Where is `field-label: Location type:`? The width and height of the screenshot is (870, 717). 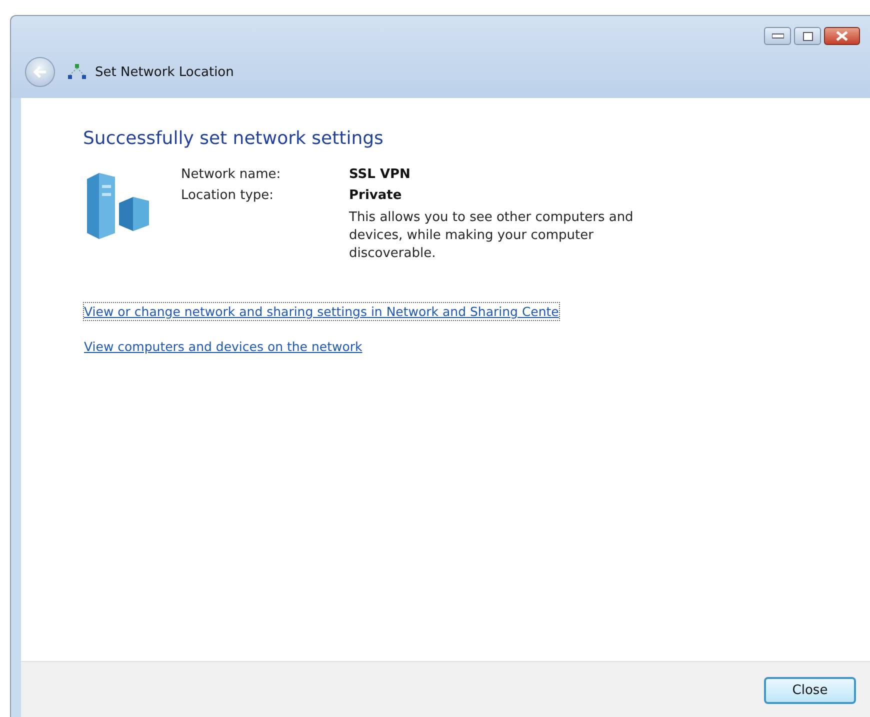
field-label: Location type: is located at coordinates (228, 195).